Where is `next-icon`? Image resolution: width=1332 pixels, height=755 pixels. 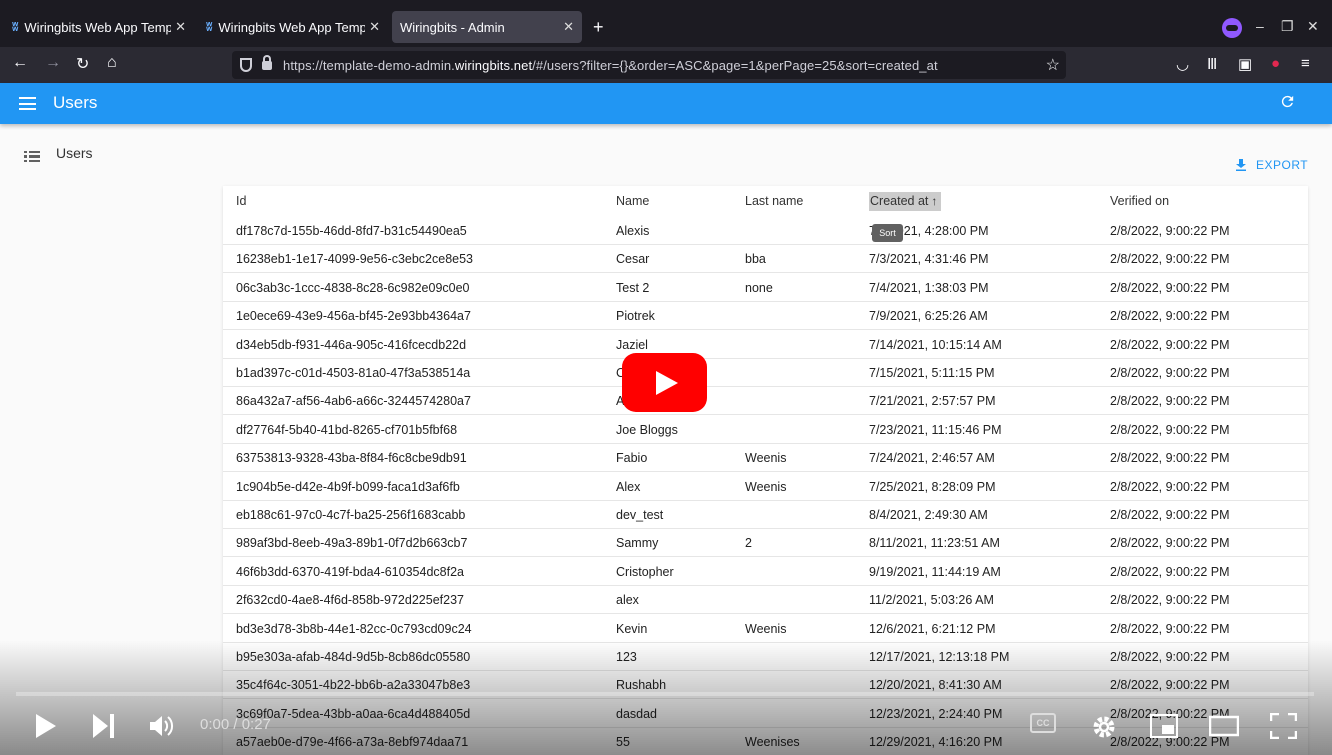 next-icon is located at coordinates (104, 726).